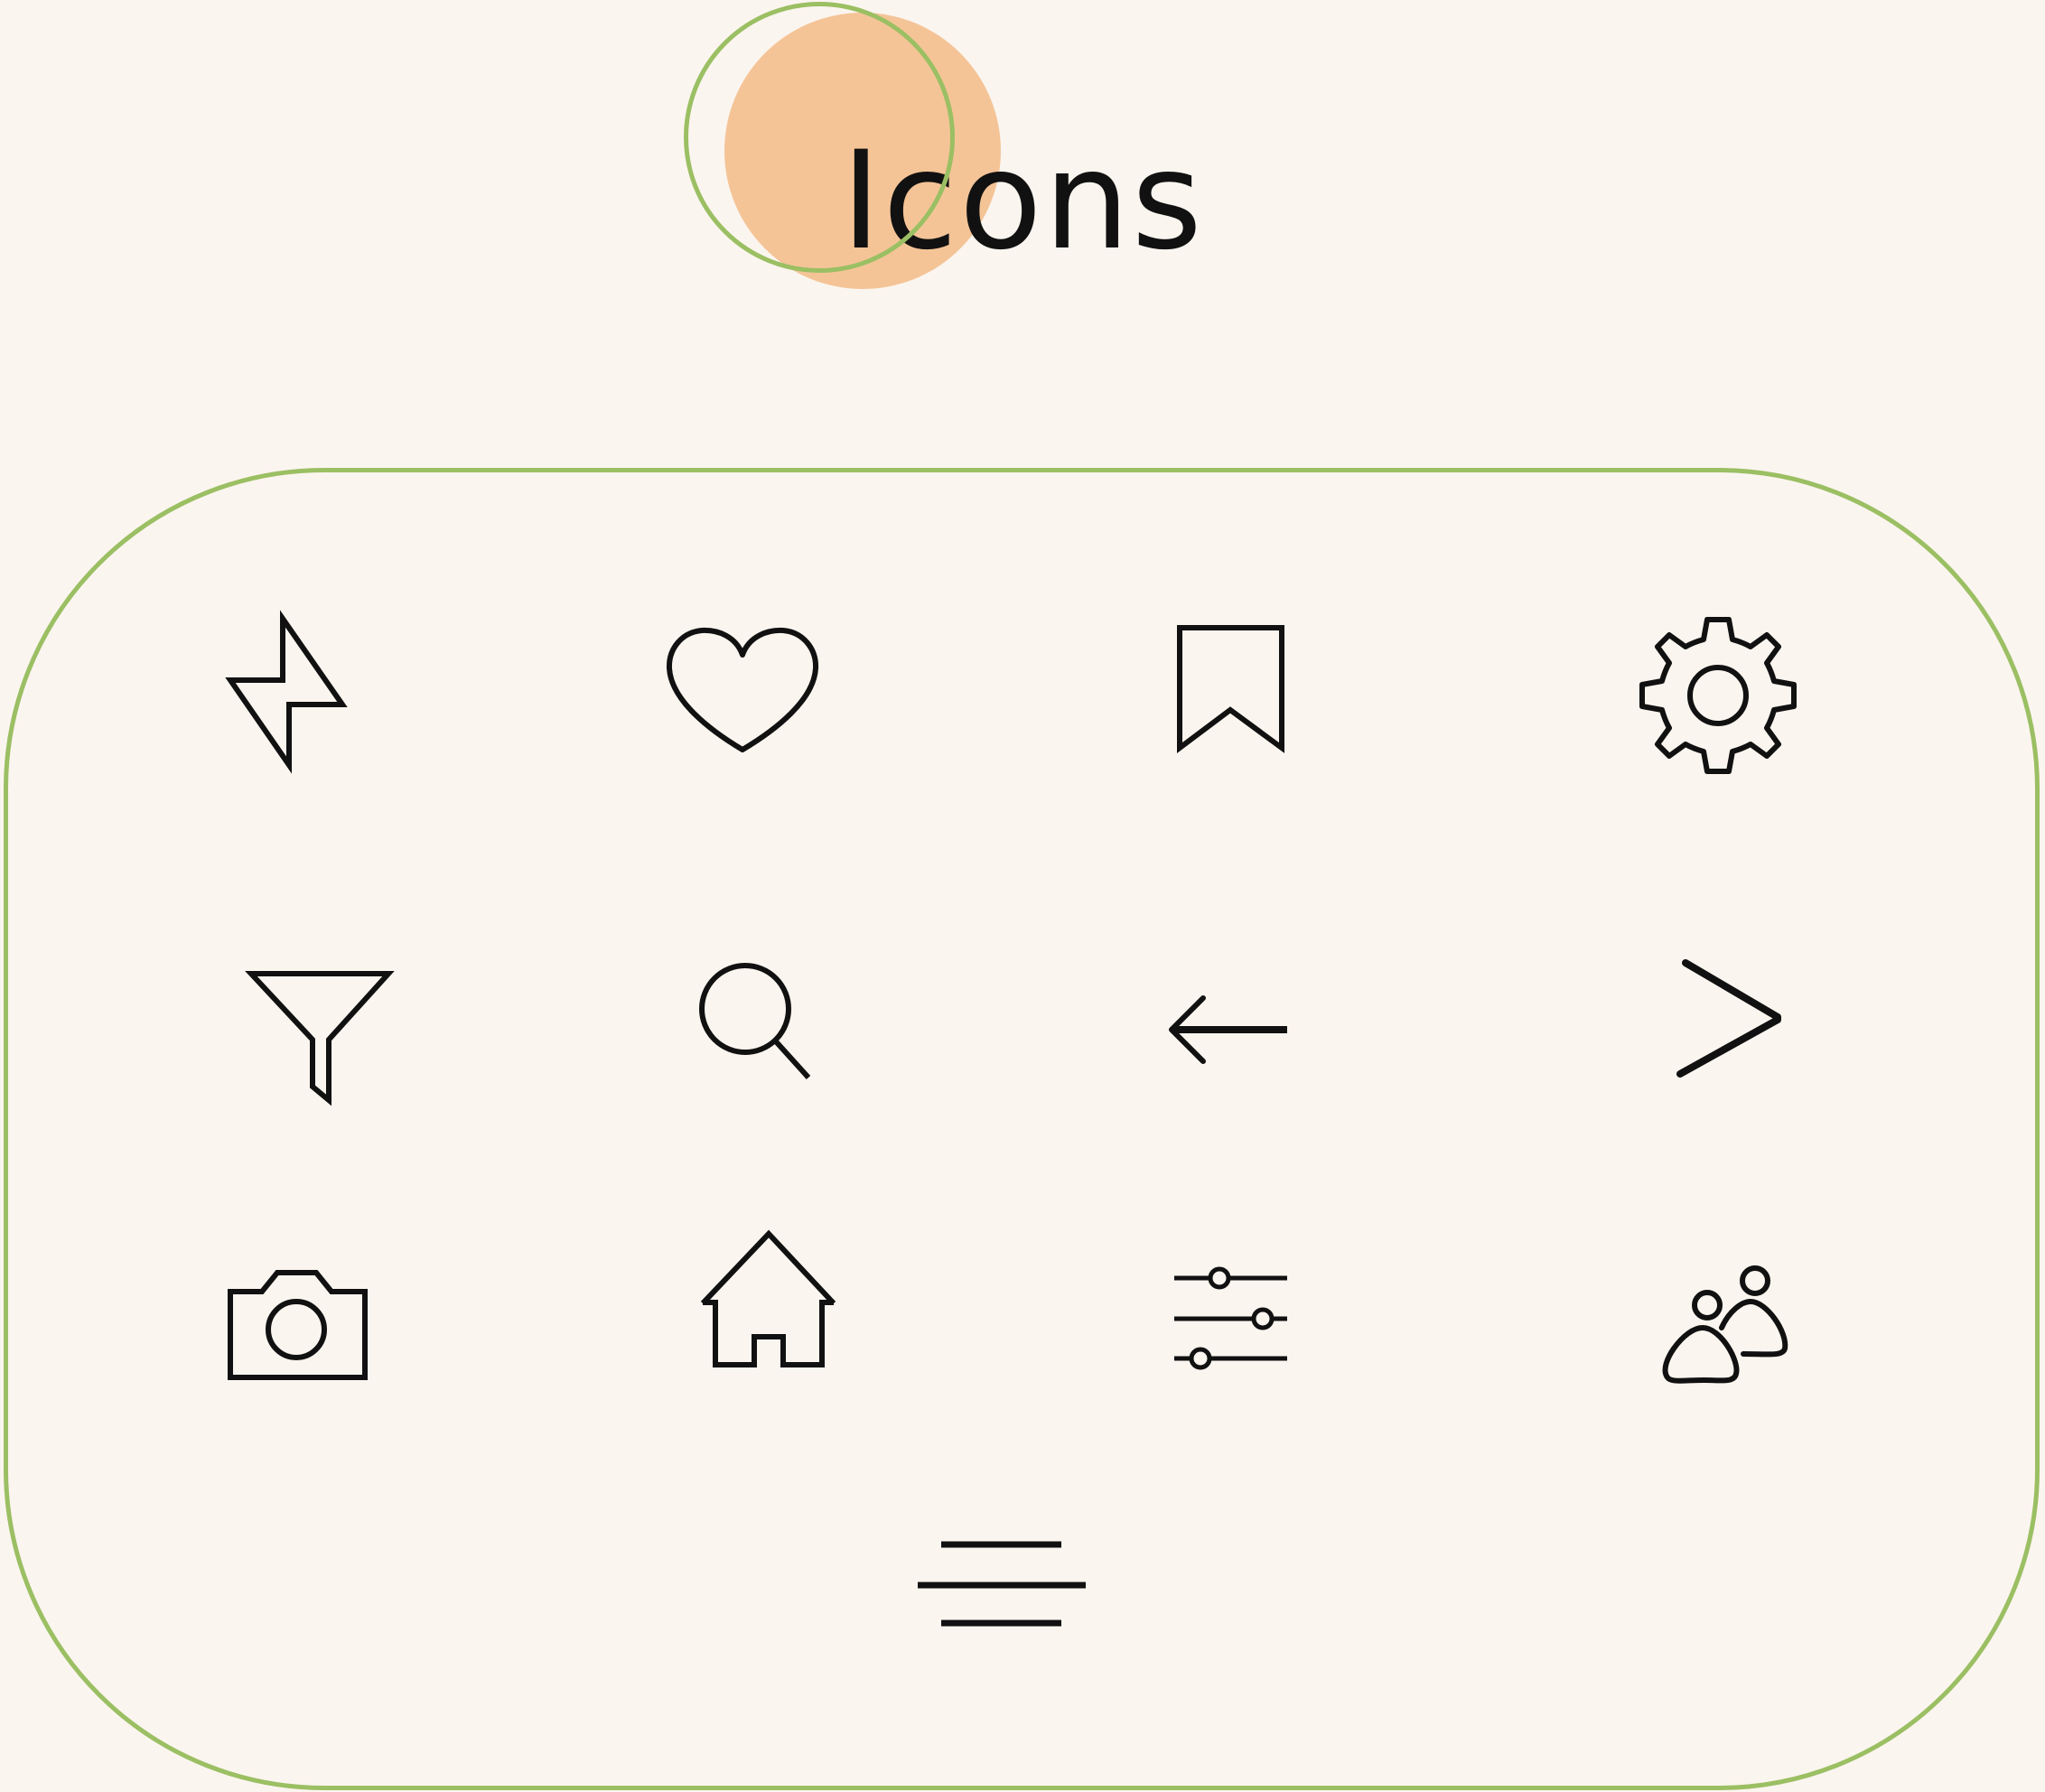 This screenshot has height=1792, width=2045. Describe the element at coordinates (1231, 1316) in the screenshot. I see `sliders-icon` at that location.